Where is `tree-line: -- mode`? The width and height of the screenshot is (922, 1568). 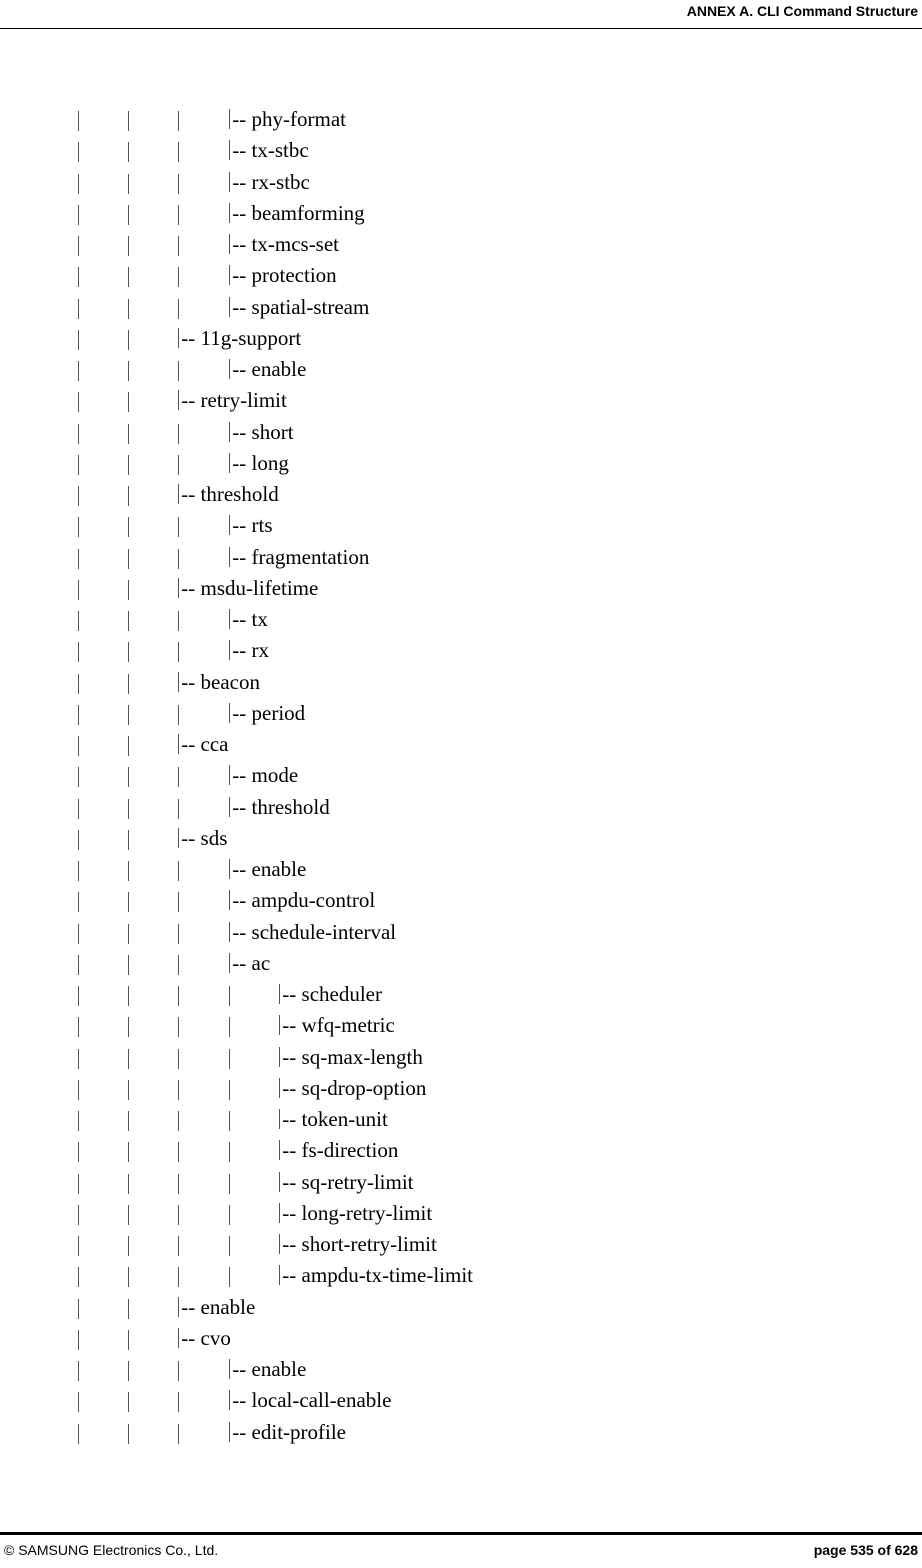
tree-line: -- mode is located at coordinates (461, 776).